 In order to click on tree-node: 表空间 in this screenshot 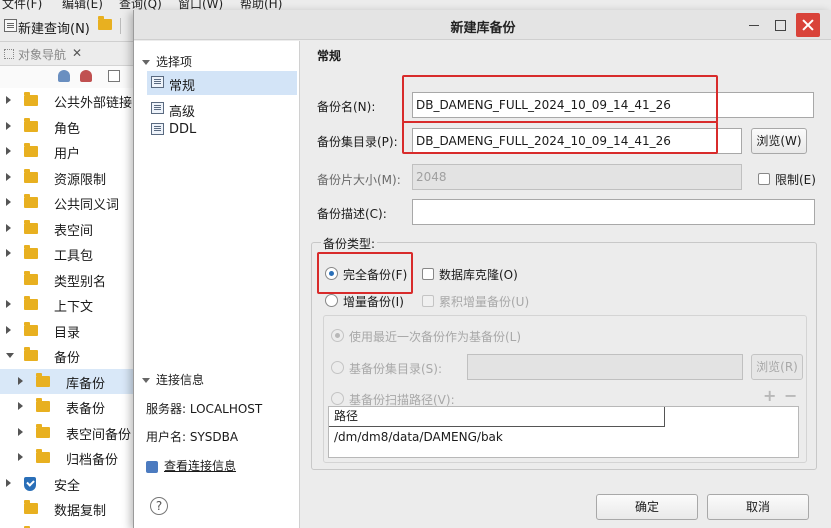, I will do `click(70, 228)`.